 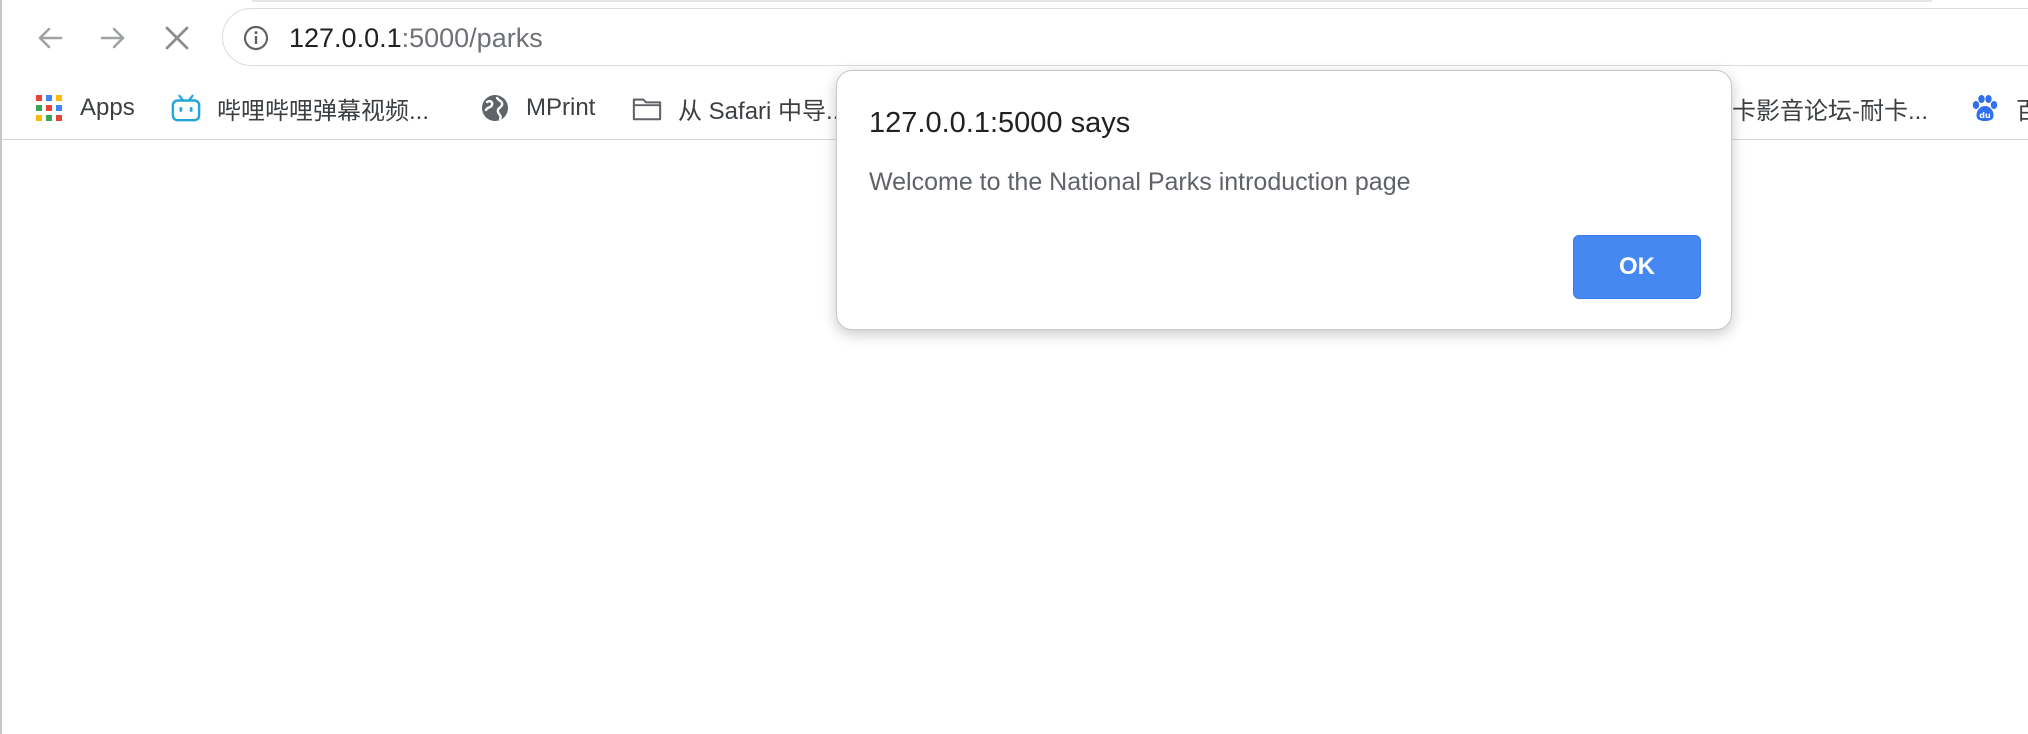 What do you see at coordinates (256, 38) in the screenshot?
I see `info-icon` at bounding box center [256, 38].